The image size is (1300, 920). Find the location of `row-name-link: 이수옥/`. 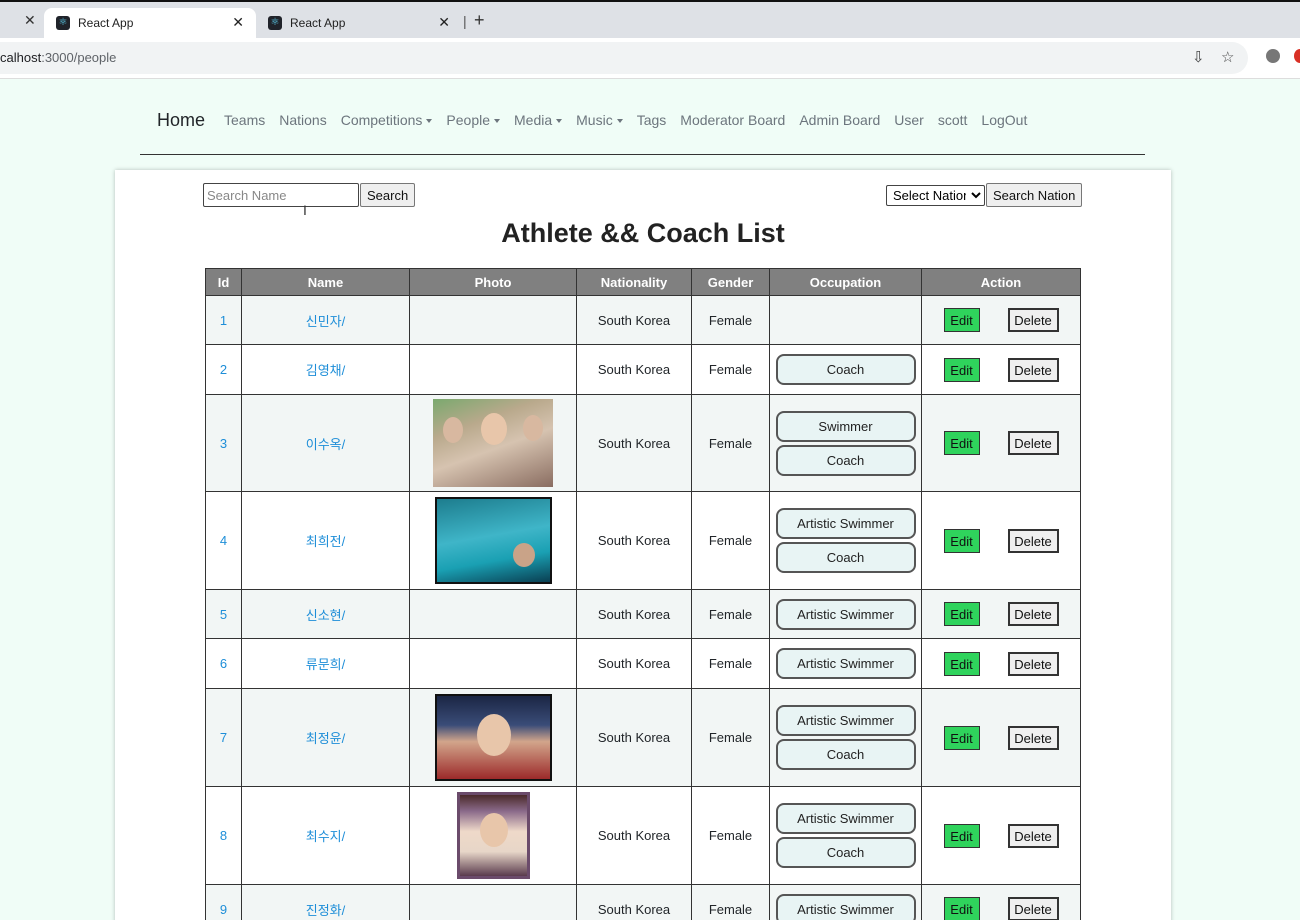

row-name-link: 이수옥/ is located at coordinates (325, 443).